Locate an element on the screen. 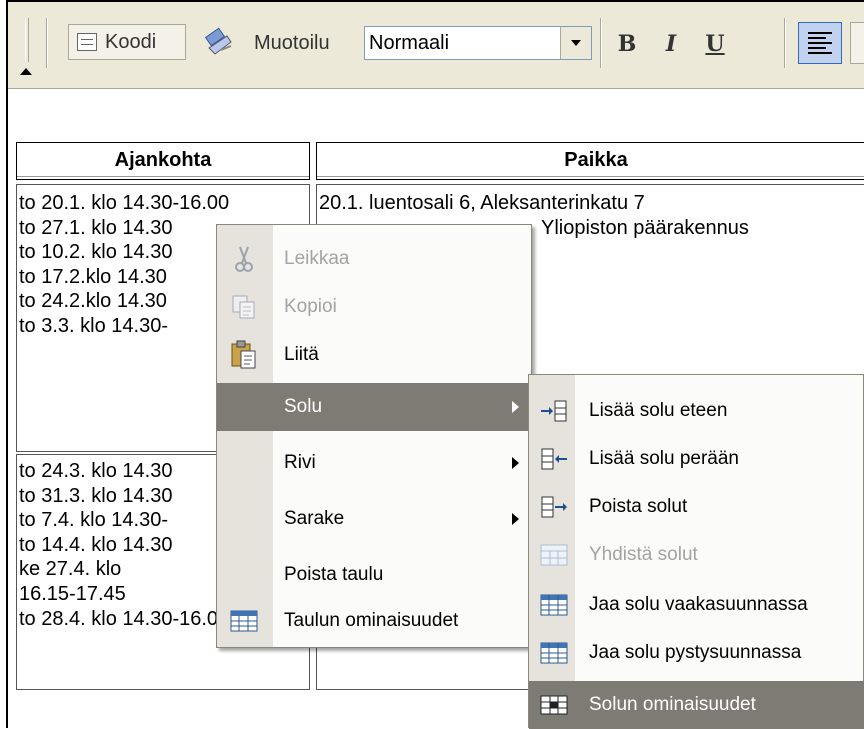 Image resolution: width=864 pixels, height=729 pixels. table-cell-line: to 20.1. klo 14.30-16.00 is located at coordinates (124, 203).